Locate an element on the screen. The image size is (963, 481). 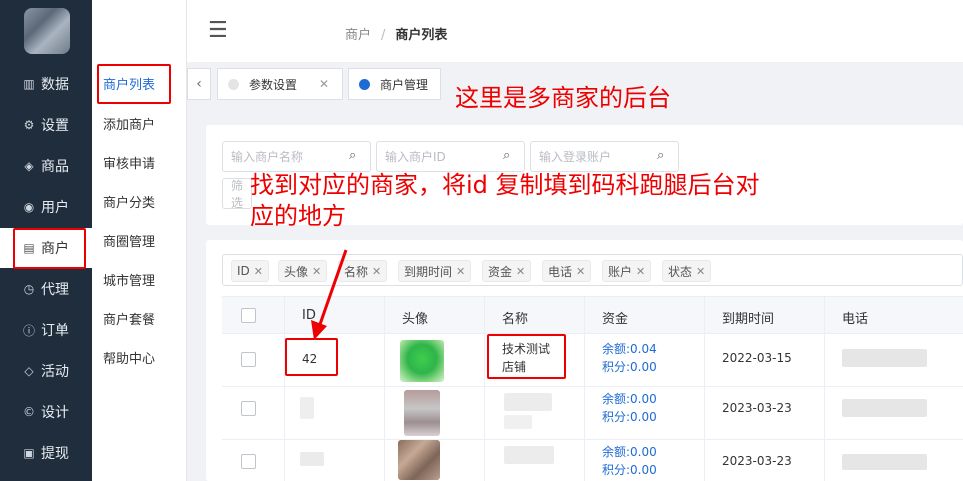
arrow-shaft is located at coordinates (332, 290).